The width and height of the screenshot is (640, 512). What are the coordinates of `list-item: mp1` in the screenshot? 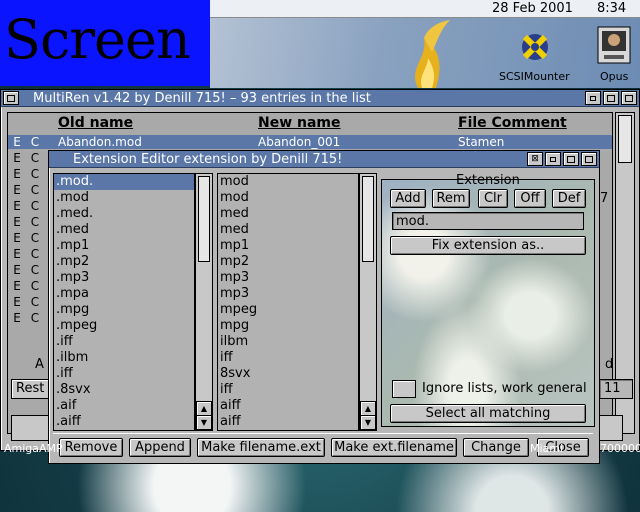 It's located at (288, 246).